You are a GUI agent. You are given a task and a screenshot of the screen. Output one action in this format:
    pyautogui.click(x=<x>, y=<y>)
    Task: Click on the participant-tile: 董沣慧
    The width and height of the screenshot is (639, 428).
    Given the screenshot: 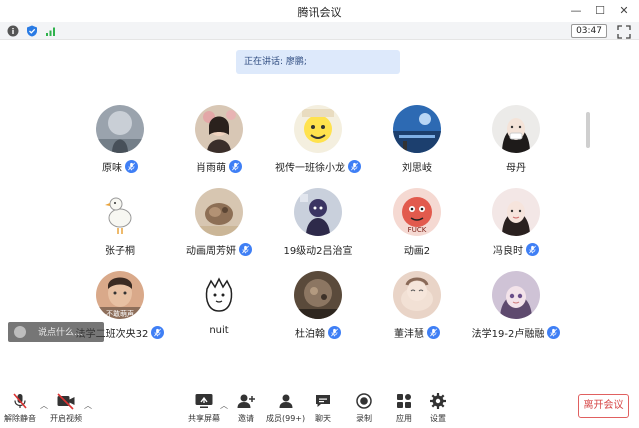 What is the action you would take?
    pyautogui.click(x=417, y=307)
    